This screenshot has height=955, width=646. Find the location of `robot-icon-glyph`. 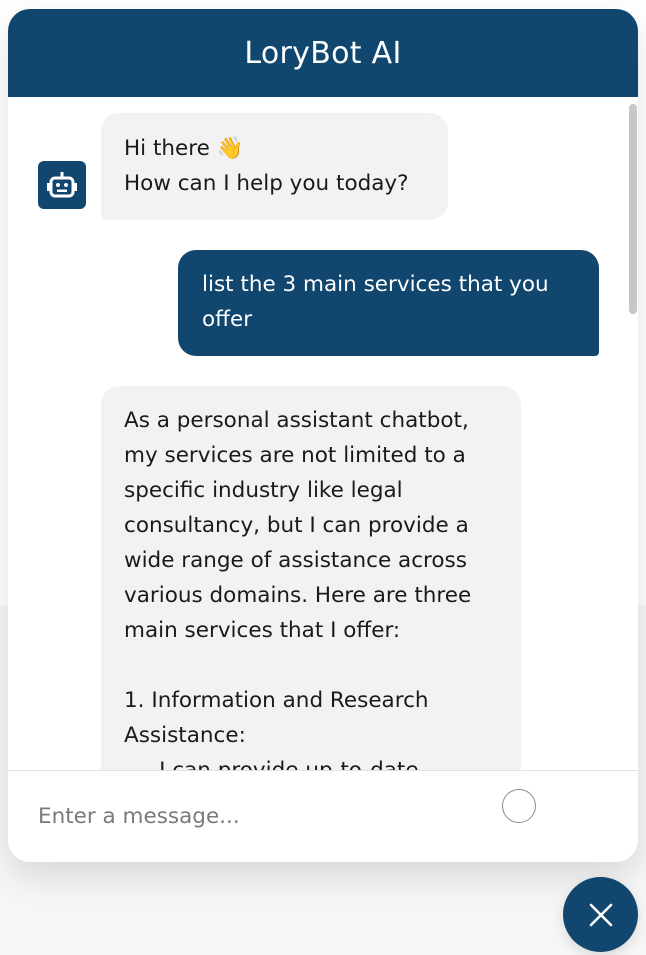

robot-icon-glyph is located at coordinates (62, 185).